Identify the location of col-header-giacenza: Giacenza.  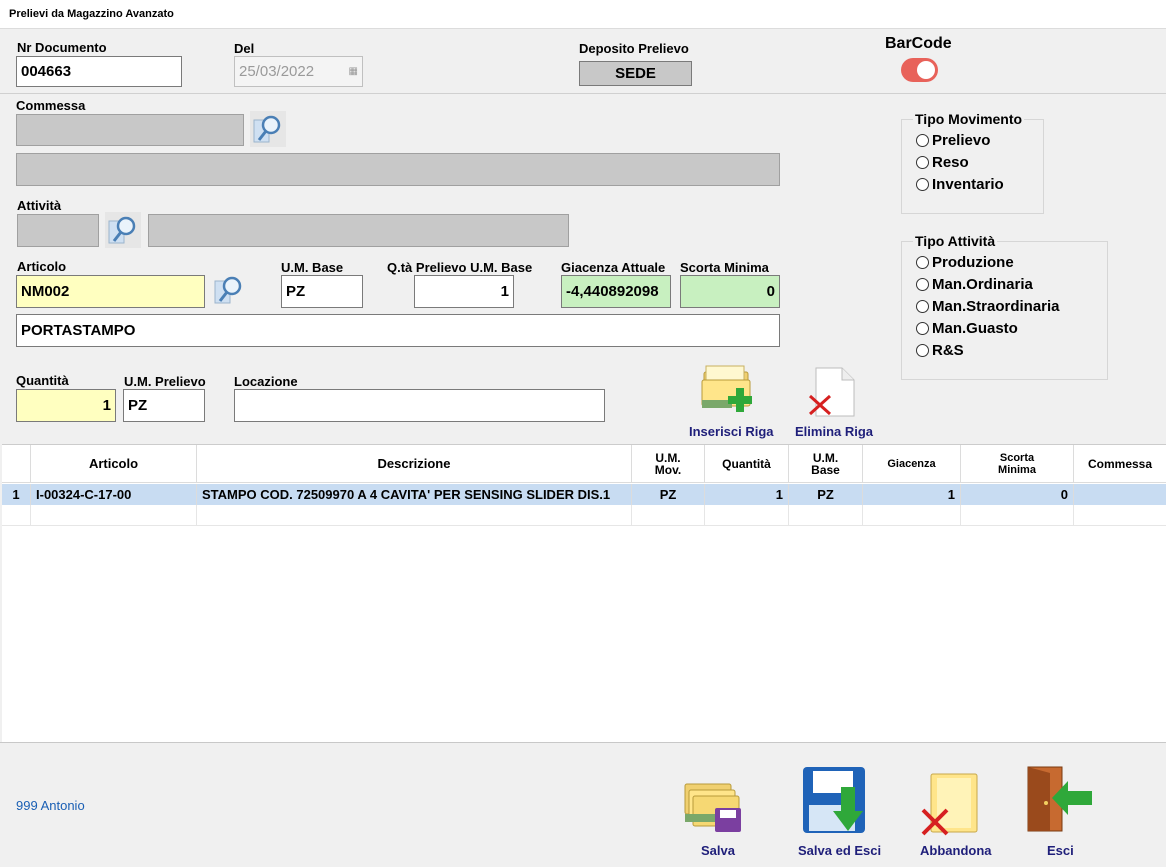
(912, 464).